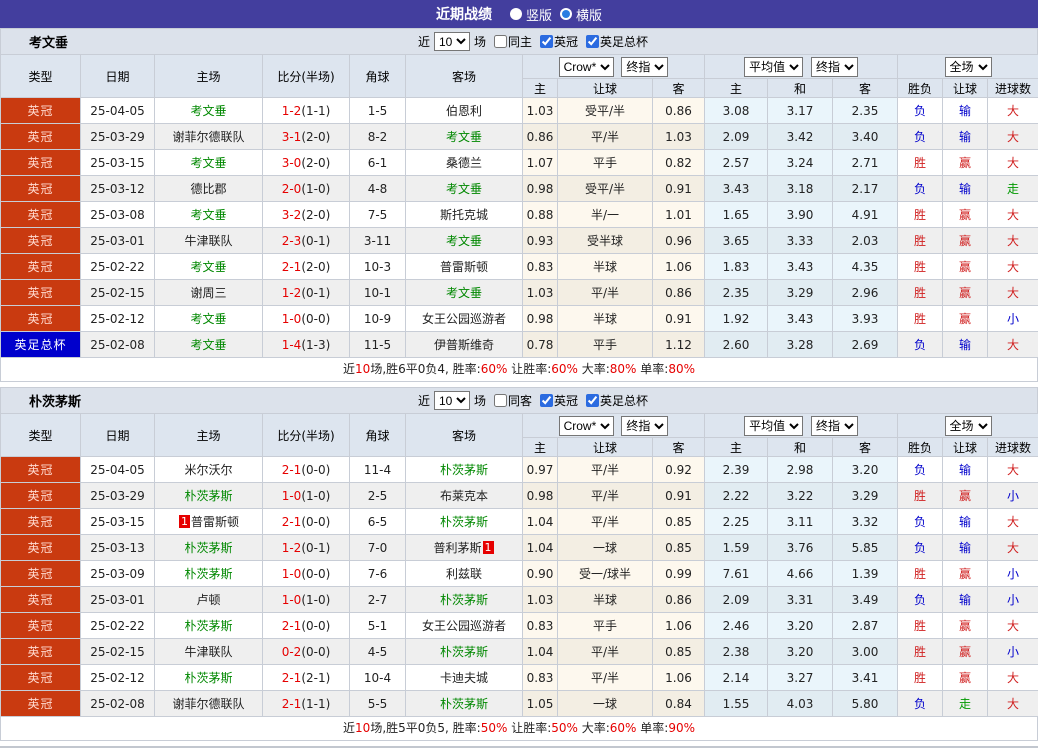 This screenshot has width=1038, height=748. Describe the element at coordinates (208, 600) in the screenshot. I see `team-name: 卢顿` at that location.